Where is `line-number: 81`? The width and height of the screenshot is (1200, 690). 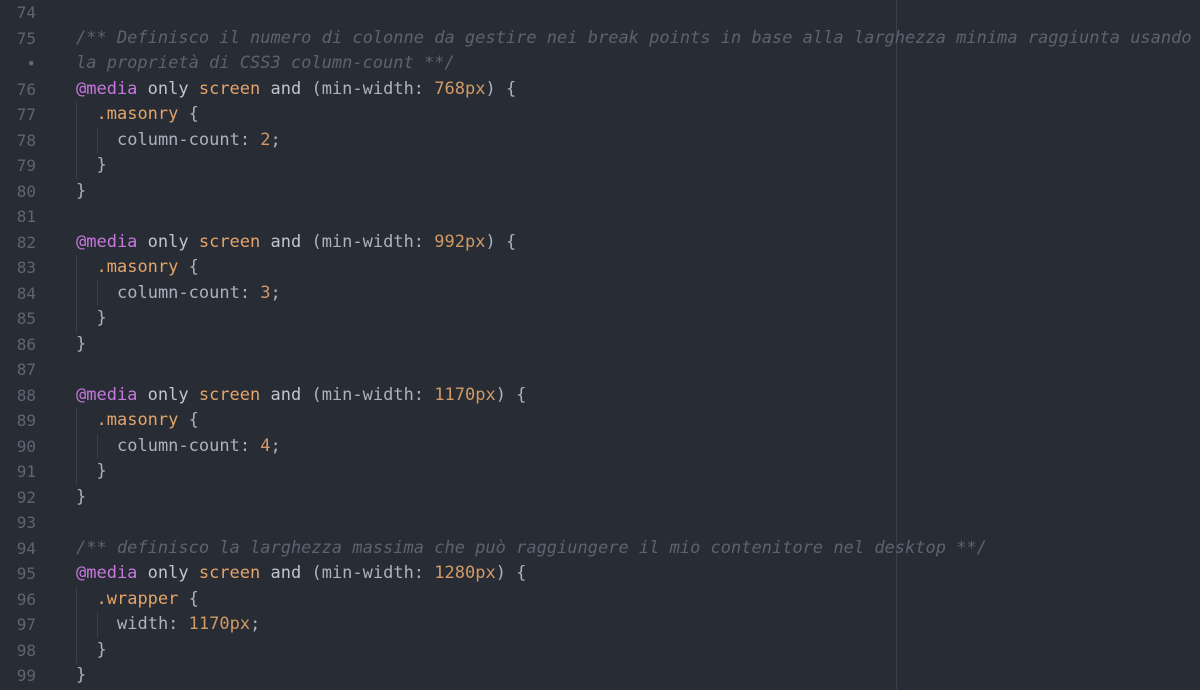 line-number: 81 is located at coordinates (26, 216).